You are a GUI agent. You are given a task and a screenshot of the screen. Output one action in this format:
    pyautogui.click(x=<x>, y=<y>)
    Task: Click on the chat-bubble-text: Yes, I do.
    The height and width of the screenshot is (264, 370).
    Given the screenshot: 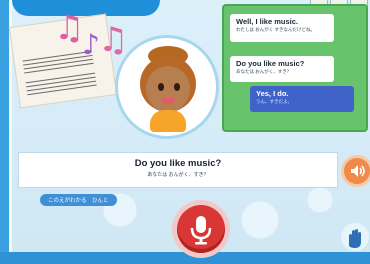 What is the action you would take?
    pyautogui.click(x=272, y=93)
    